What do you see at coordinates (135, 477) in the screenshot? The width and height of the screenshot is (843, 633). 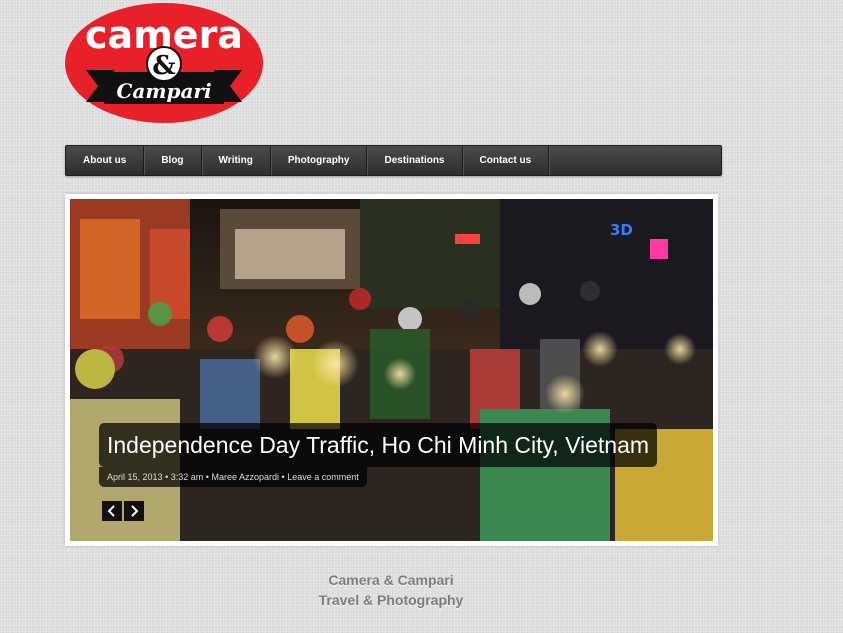 I see `post-date: April 15, 2013` at bounding box center [135, 477].